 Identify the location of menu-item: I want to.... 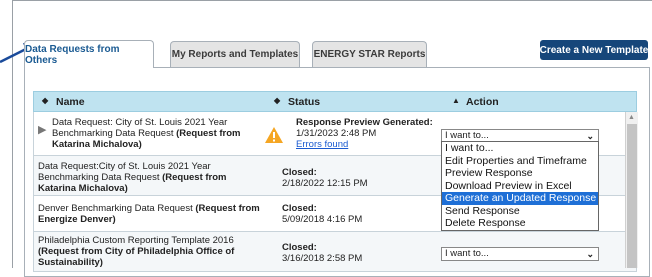
(520, 148).